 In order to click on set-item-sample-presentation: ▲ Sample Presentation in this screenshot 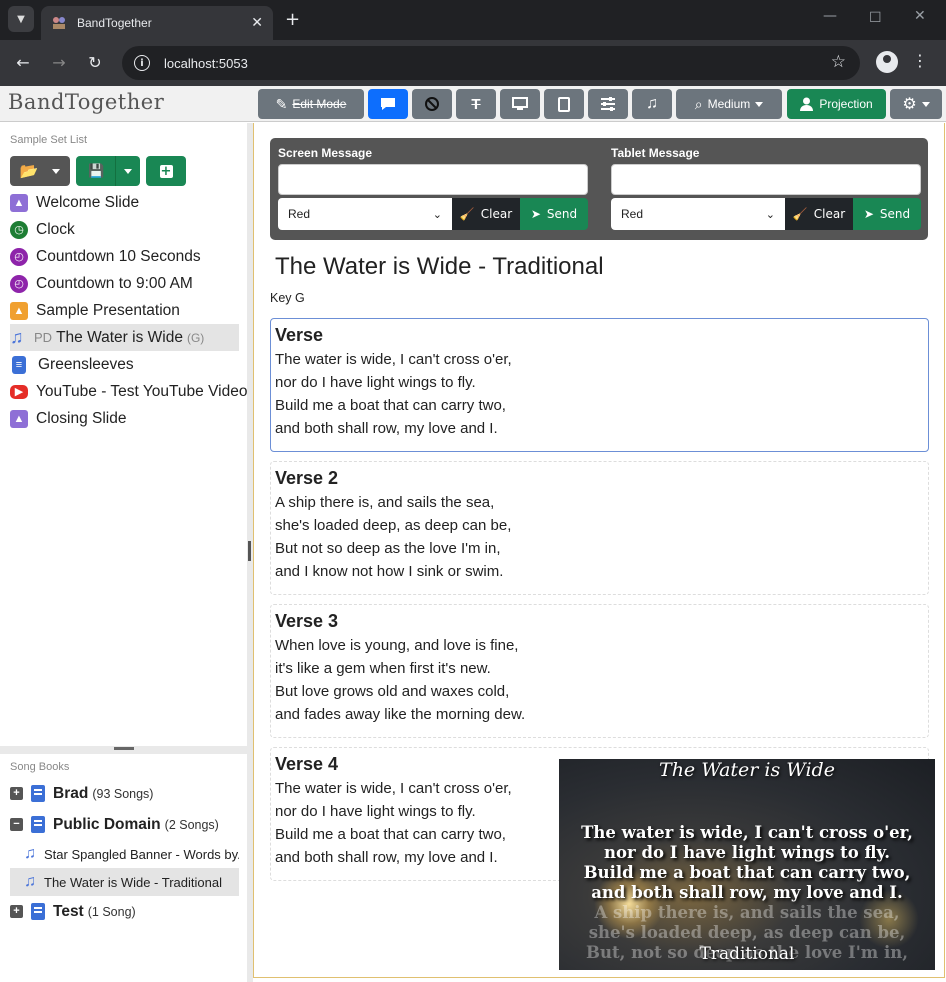, I will do `click(124, 310)`.